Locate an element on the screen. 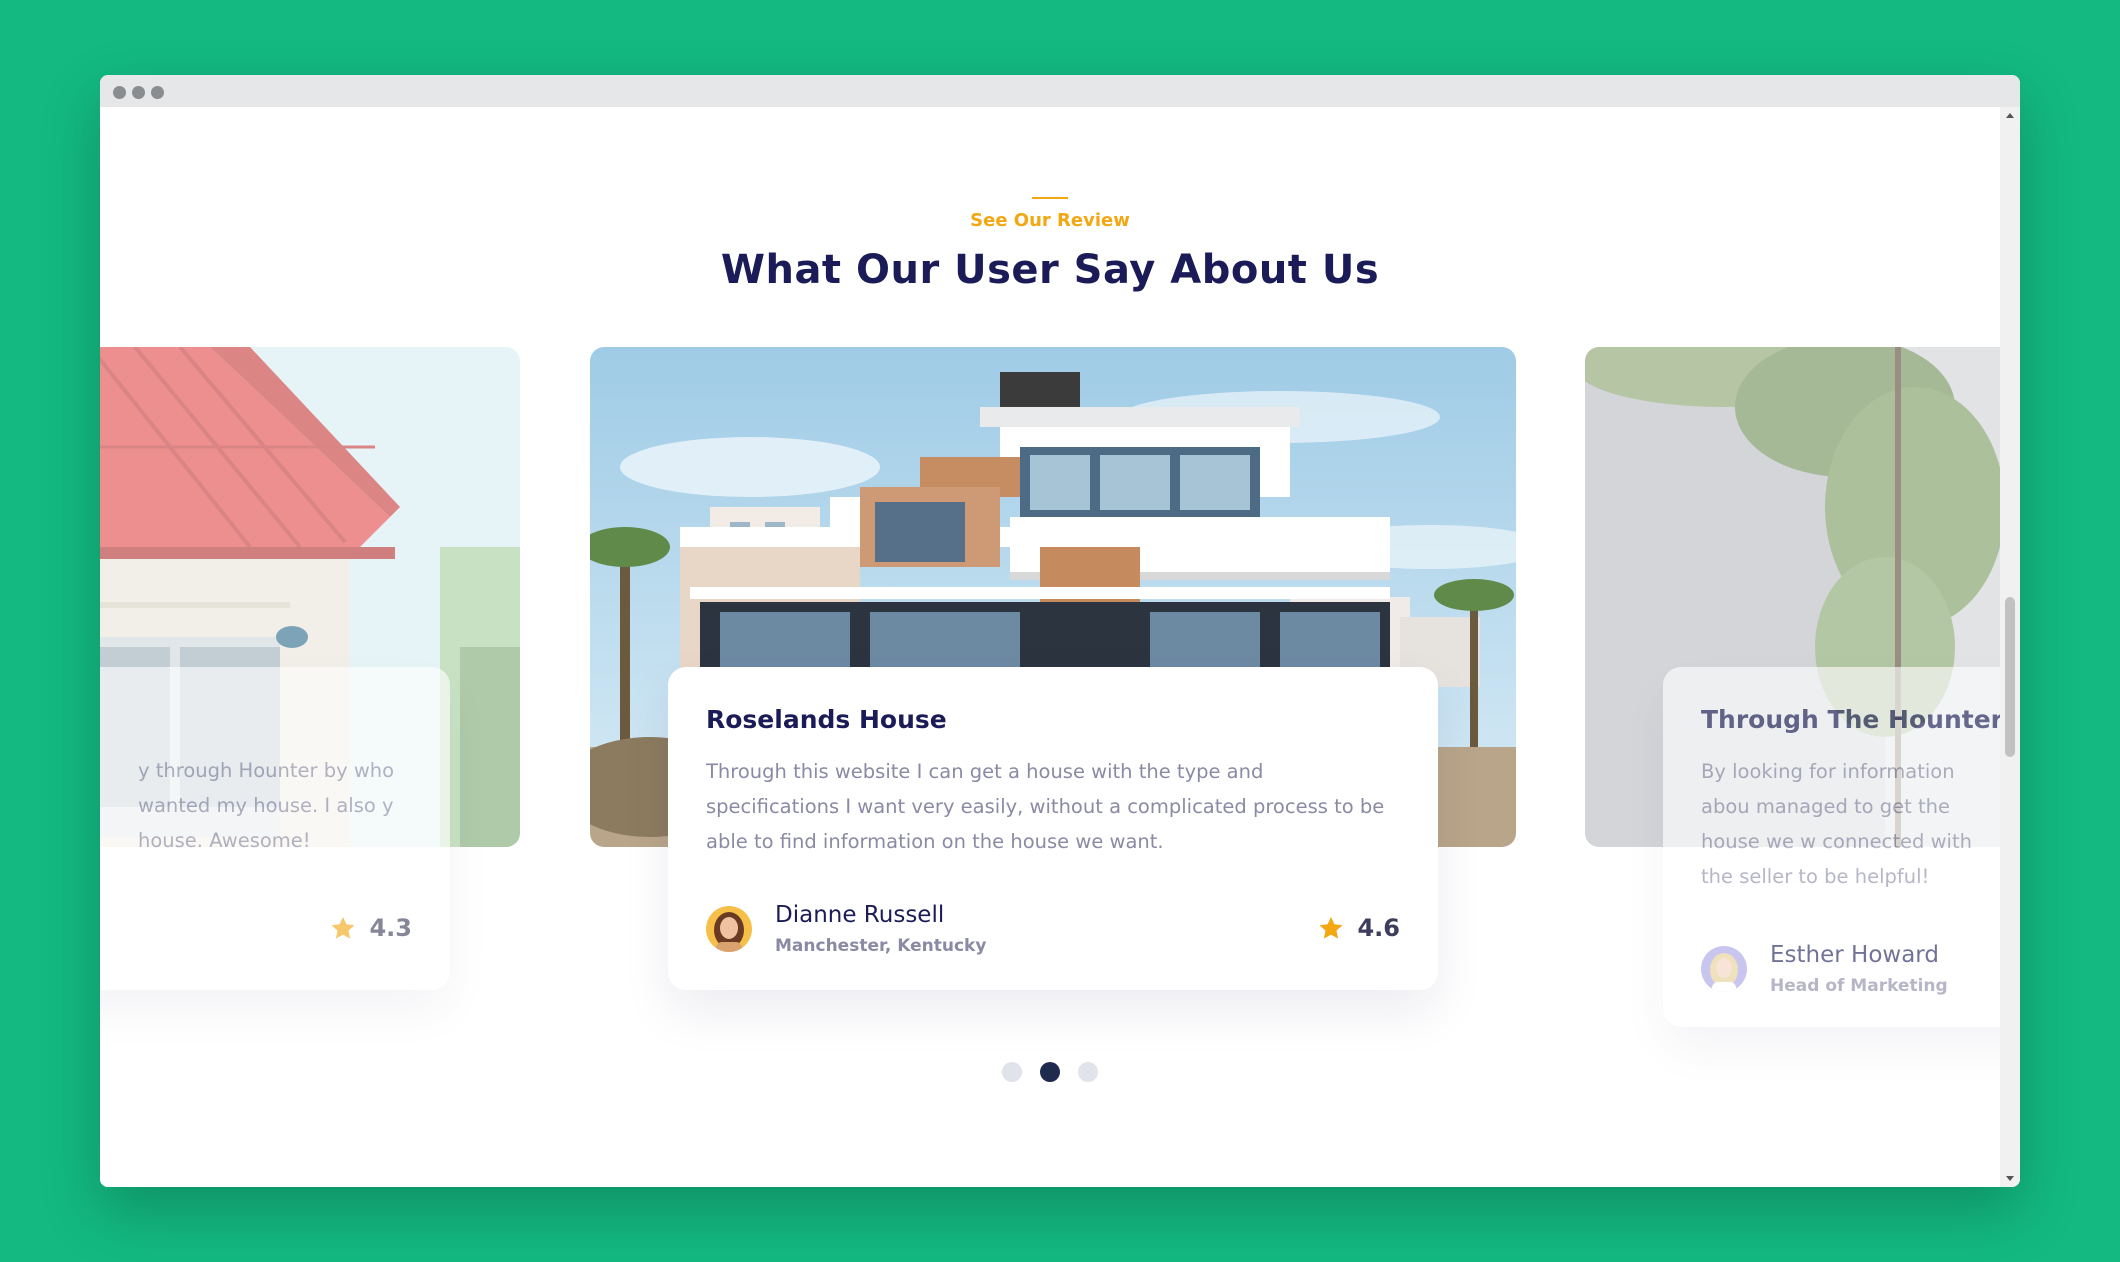 Image resolution: width=2120 pixels, height=1262 pixels. window-titlebar is located at coordinates (1060, 91).